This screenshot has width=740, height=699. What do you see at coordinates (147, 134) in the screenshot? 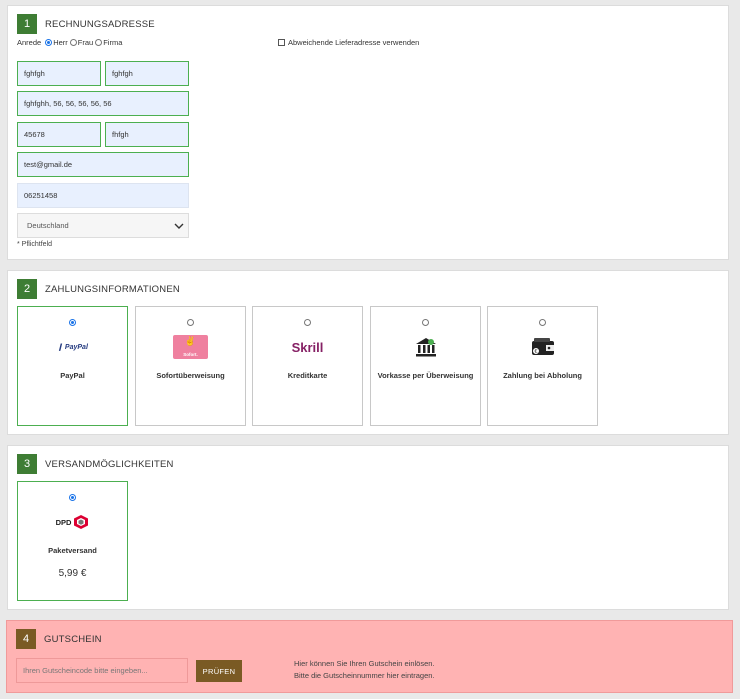
I see `city-field: fhfgh` at bounding box center [147, 134].